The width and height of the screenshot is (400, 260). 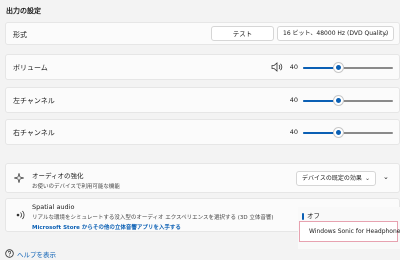 I want to click on enhance-audio-description: お使いのデバイスで利用可能な機能, so click(x=76, y=187).